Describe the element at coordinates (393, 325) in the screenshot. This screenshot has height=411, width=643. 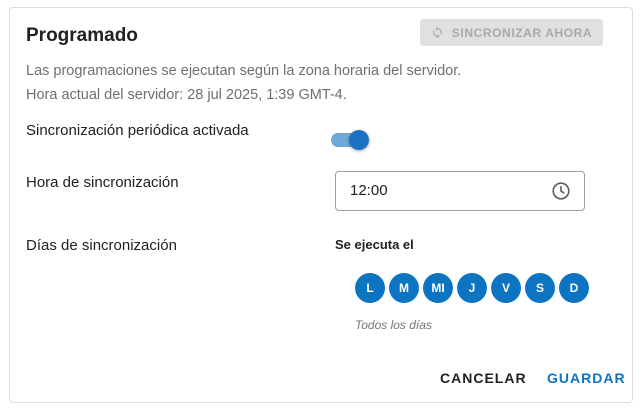
I see `days-summary: Todos los días` at that location.